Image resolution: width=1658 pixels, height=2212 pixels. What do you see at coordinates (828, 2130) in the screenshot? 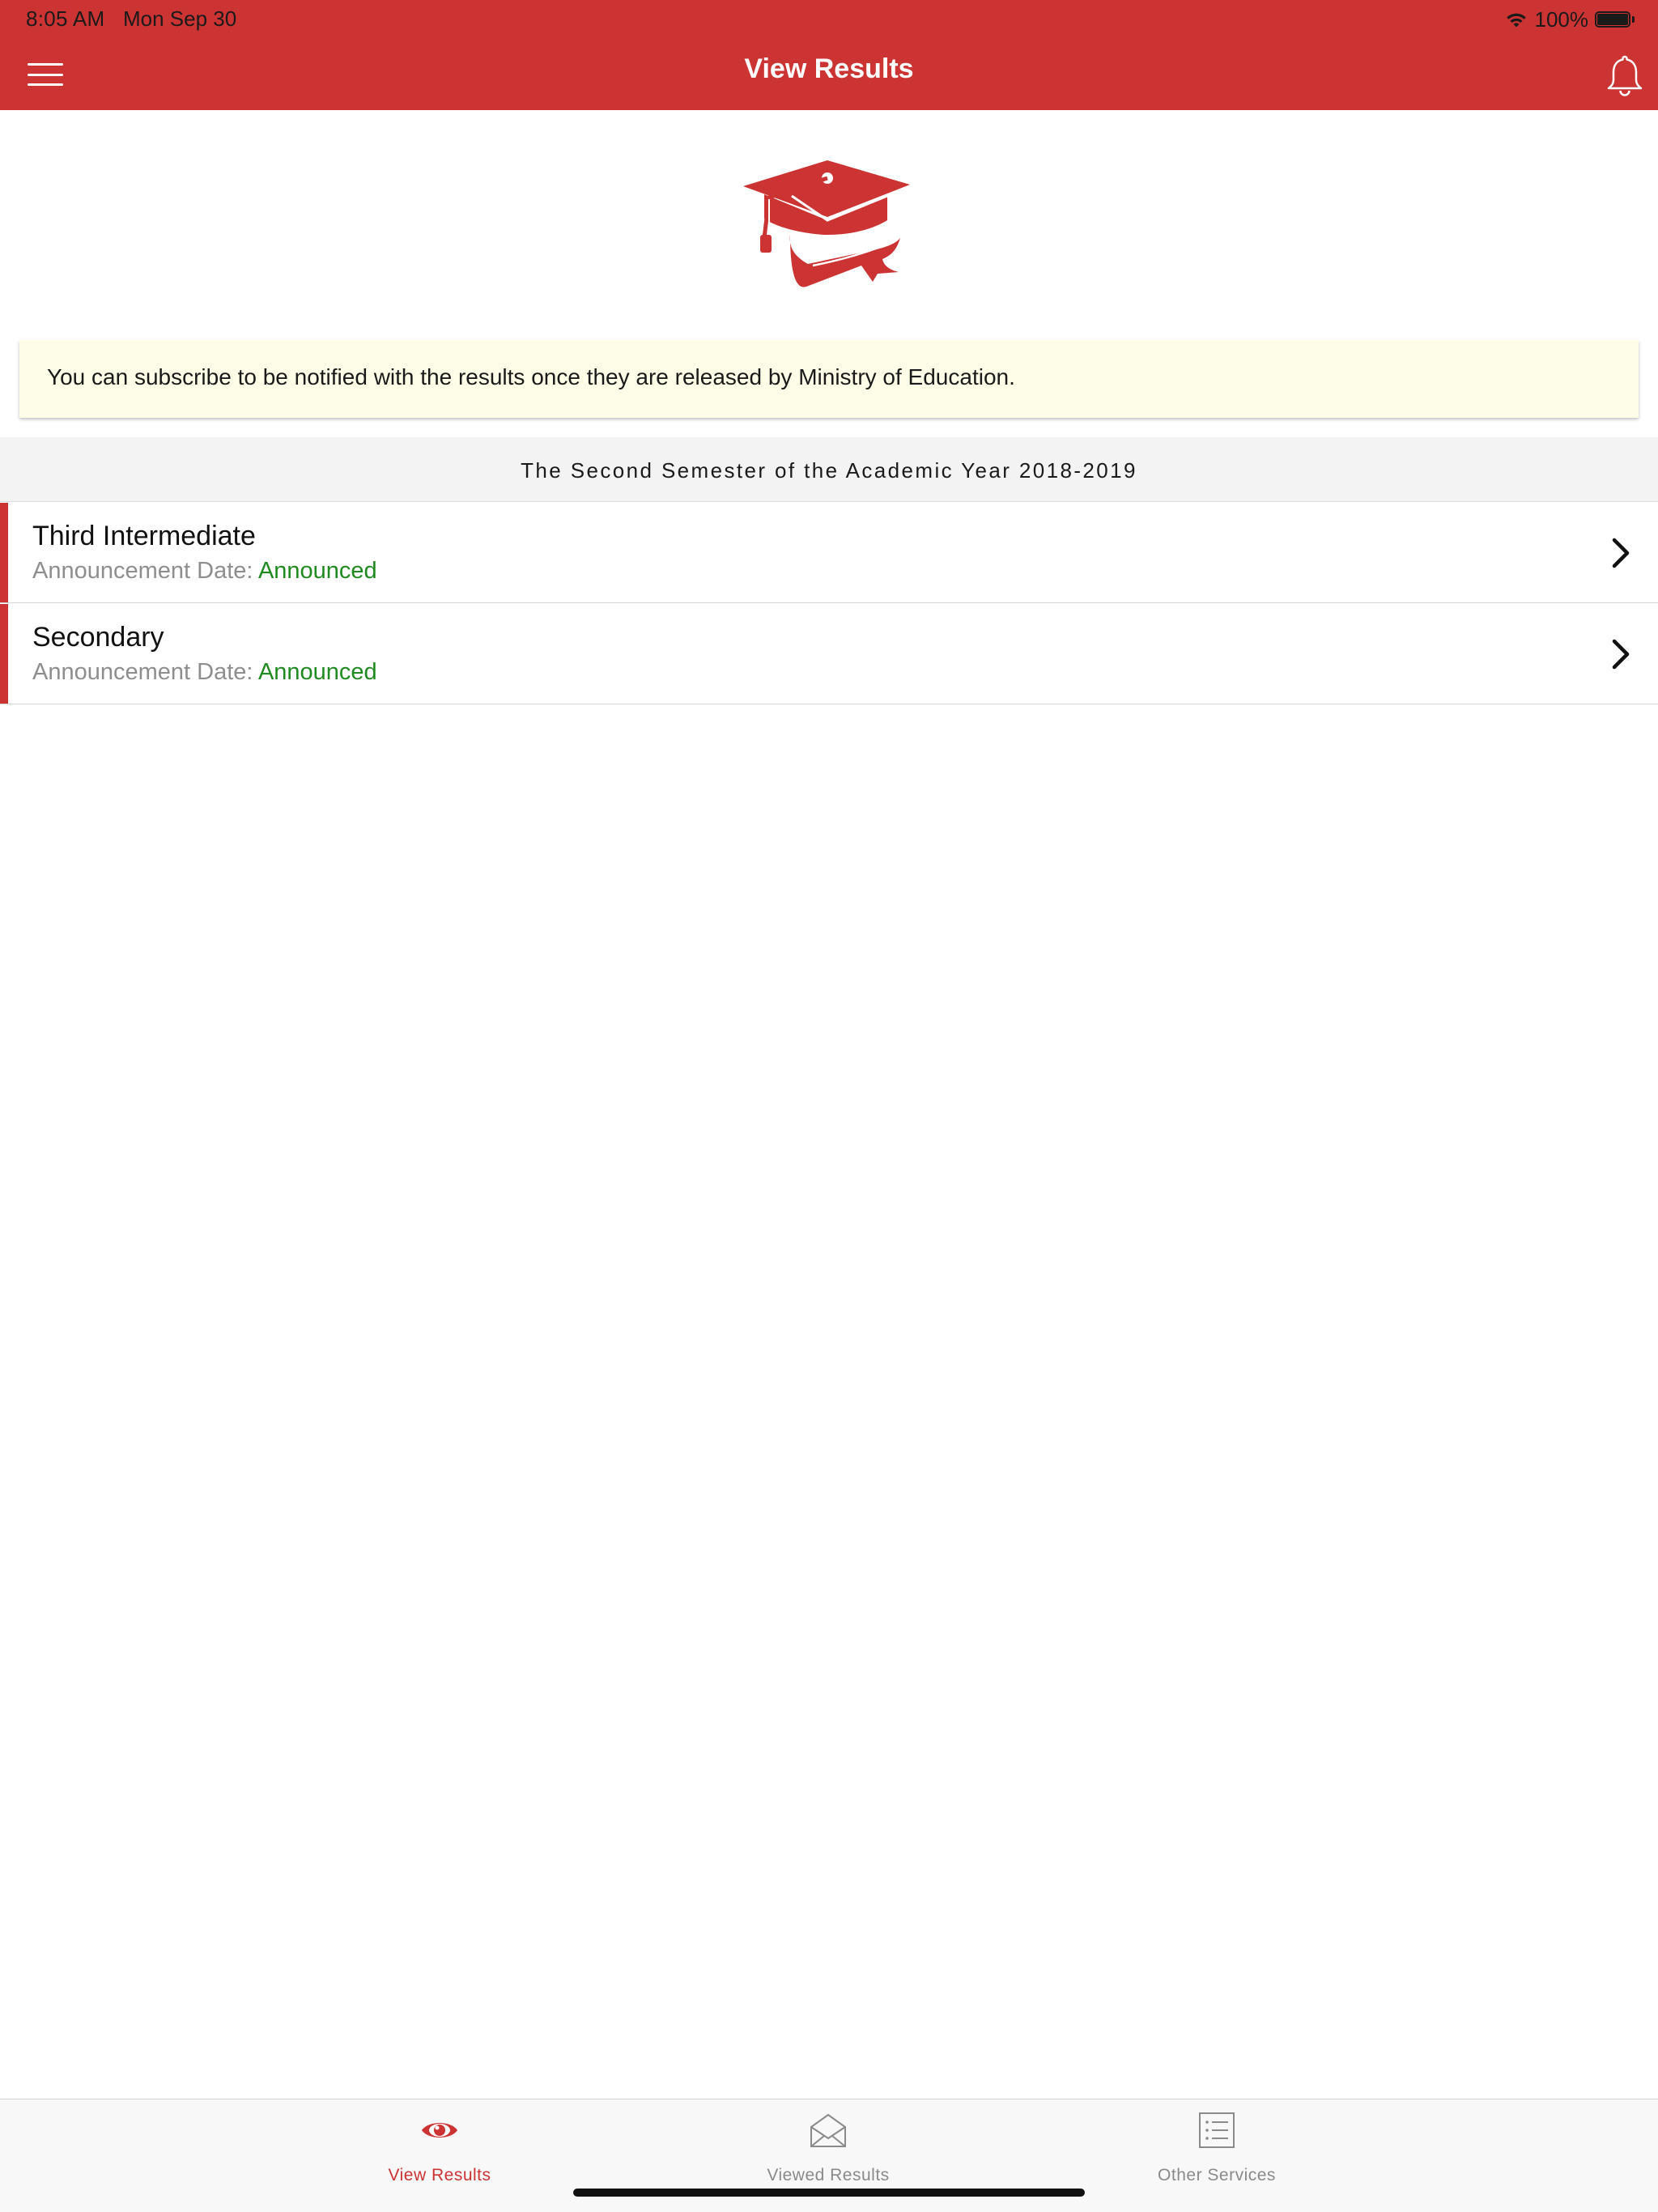
I see `open-envelope-icon` at bounding box center [828, 2130].